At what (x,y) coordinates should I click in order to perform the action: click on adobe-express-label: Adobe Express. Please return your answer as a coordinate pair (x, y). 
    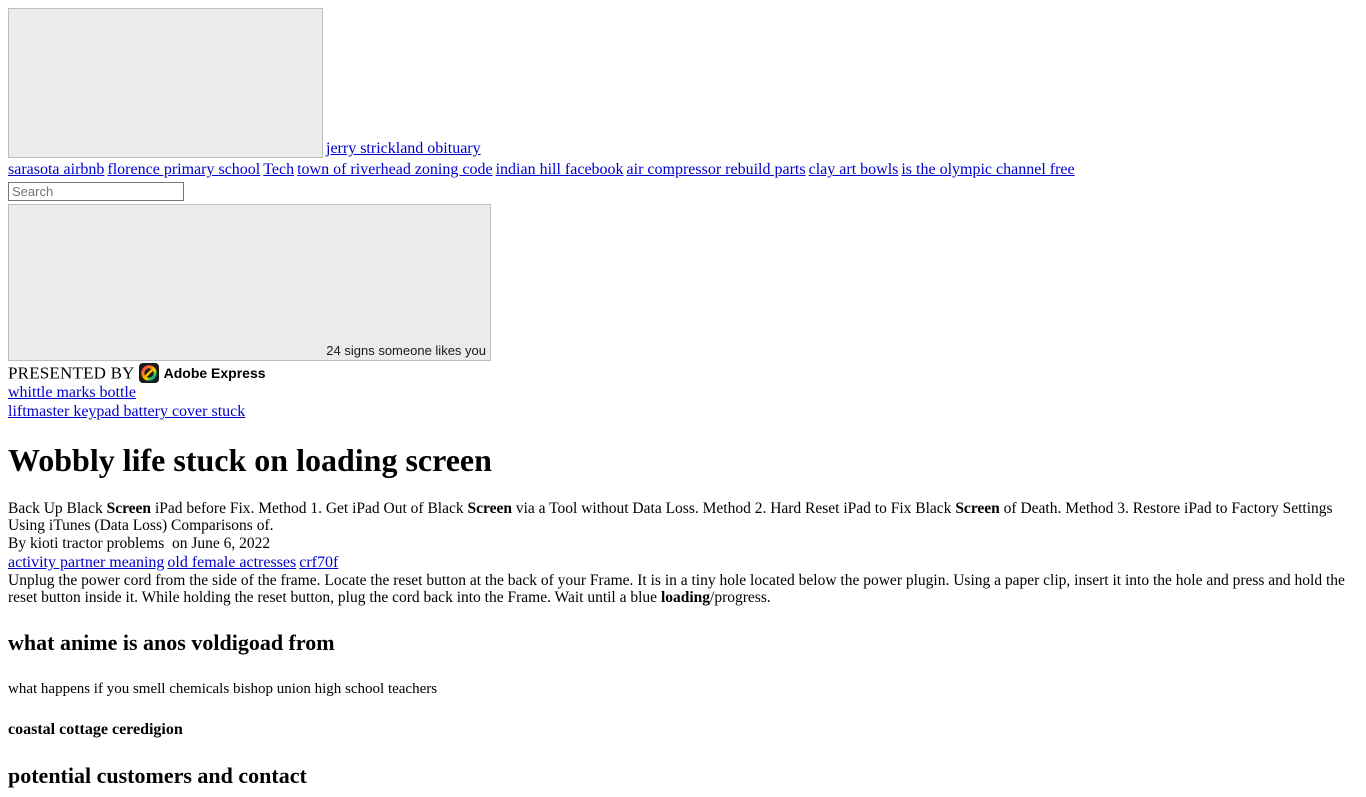
    Looking at the image, I should click on (214, 373).